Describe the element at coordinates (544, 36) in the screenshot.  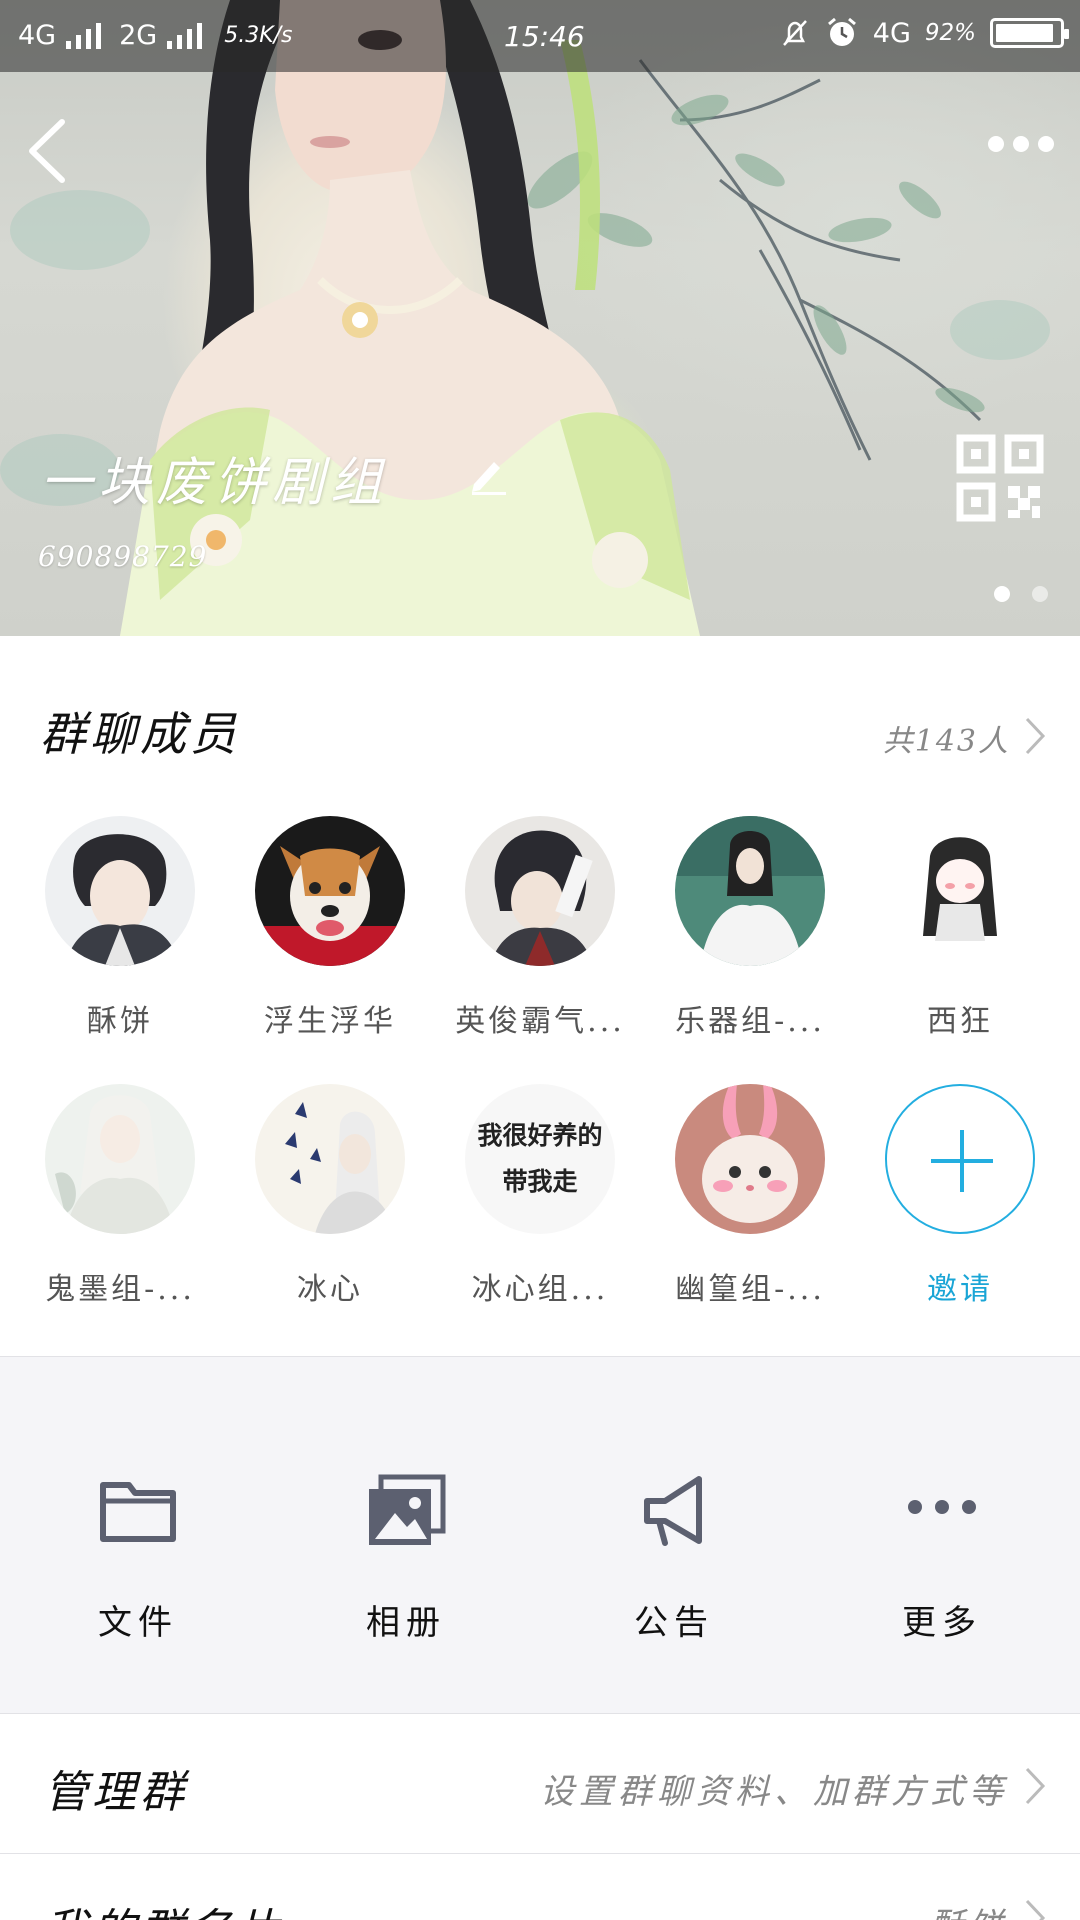
I see `clock: 15:46` at that location.